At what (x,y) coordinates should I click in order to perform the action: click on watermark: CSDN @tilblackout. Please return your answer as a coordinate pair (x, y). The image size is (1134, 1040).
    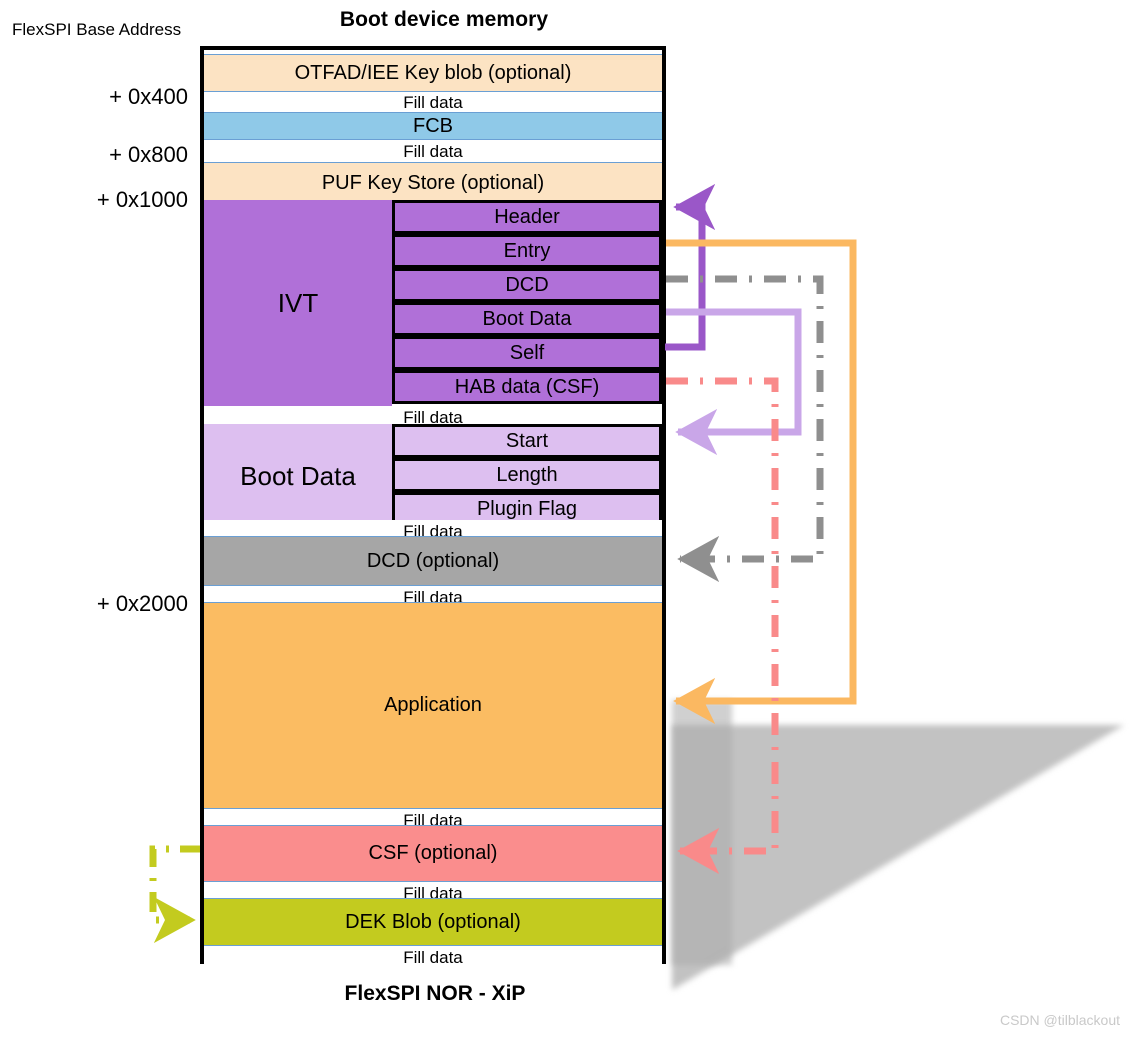
    Looking at the image, I should click on (1059, 1020).